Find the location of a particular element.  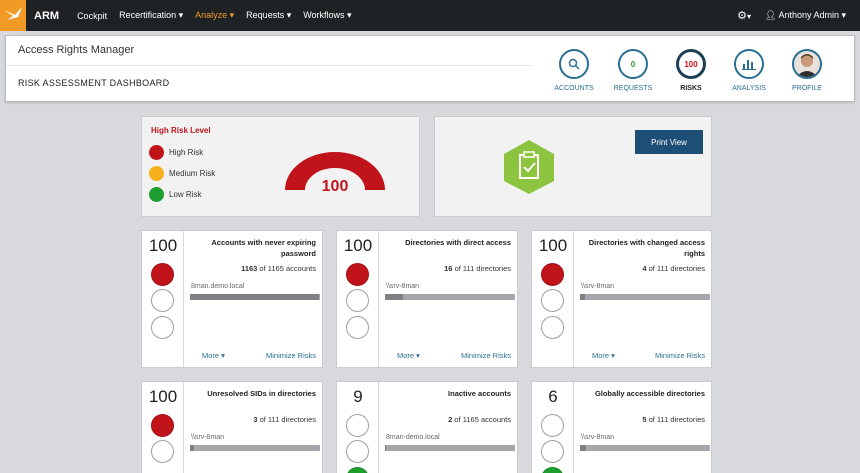

gear-icon: ⚙ is located at coordinates (742, 16).